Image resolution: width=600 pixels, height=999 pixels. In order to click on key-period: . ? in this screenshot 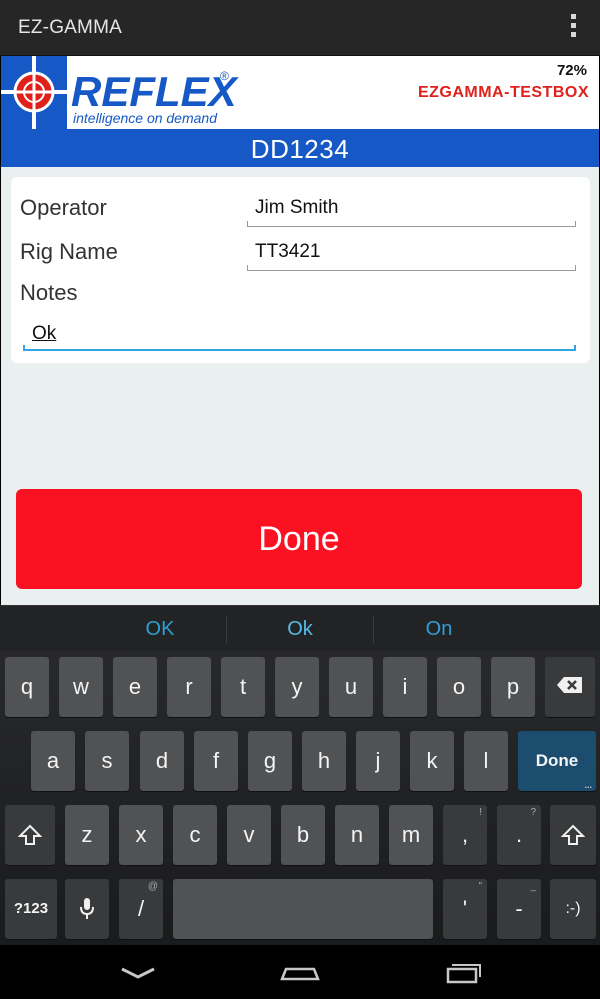, I will do `click(519, 835)`.